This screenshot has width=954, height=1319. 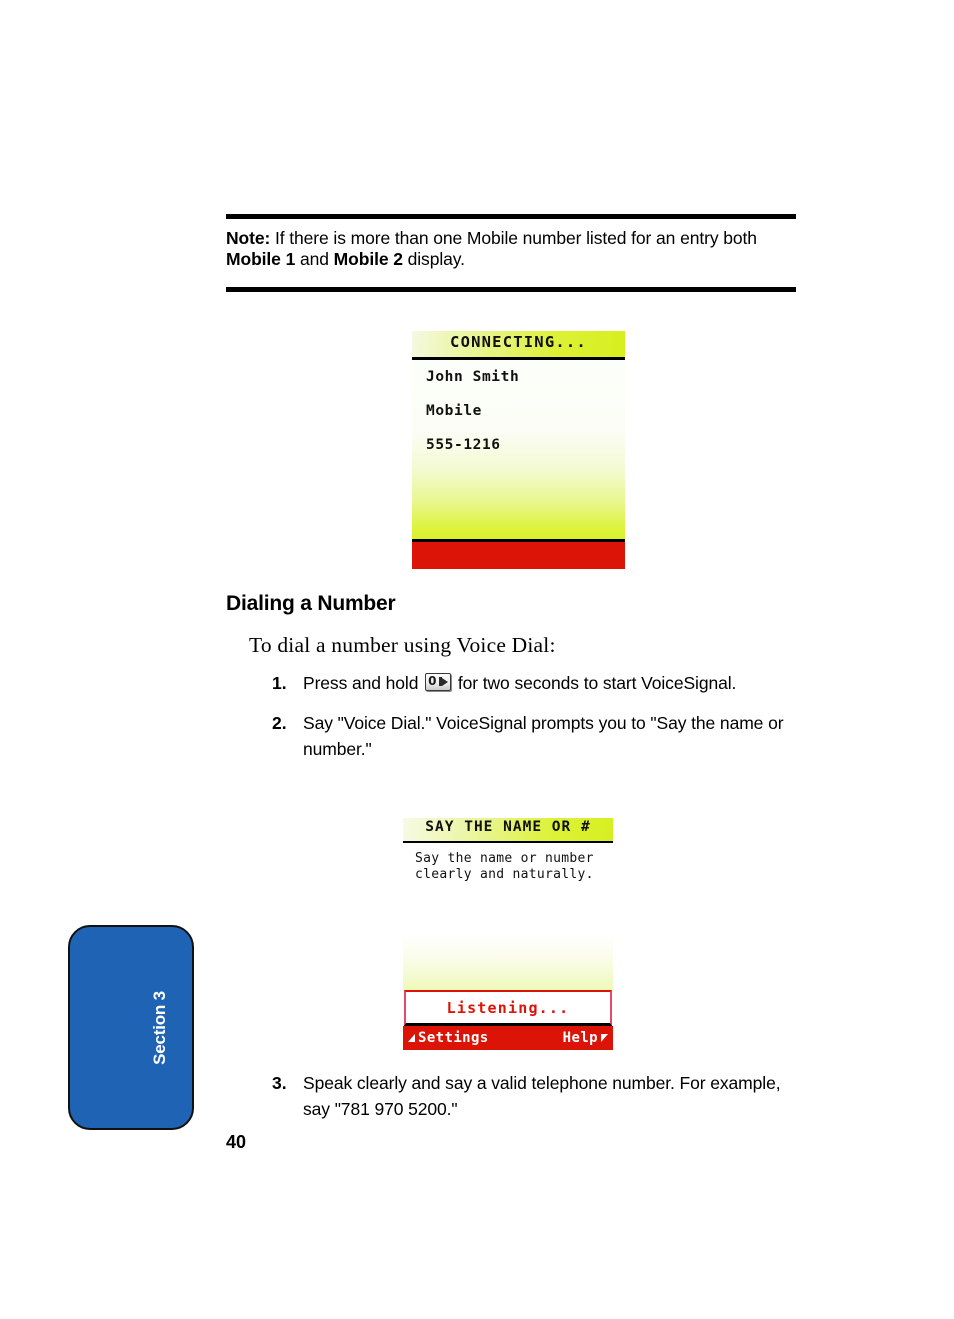 What do you see at coordinates (279, 723) in the screenshot?
I see `step-number: 2.` at bounding box center [279, 723].